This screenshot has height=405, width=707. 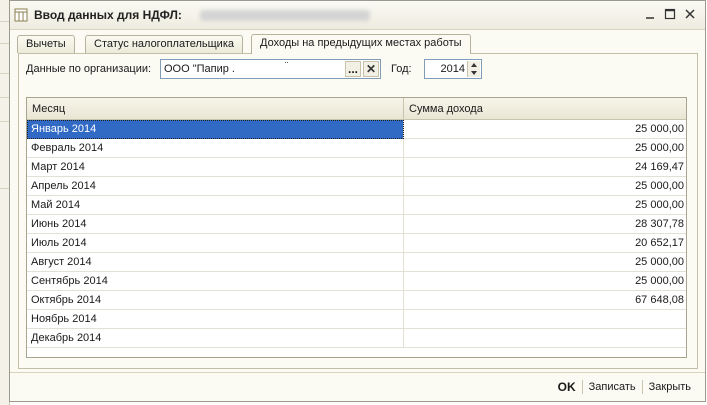 I want to click on table-row: Август 2014 25 000,00, so click(x=356, y=262).